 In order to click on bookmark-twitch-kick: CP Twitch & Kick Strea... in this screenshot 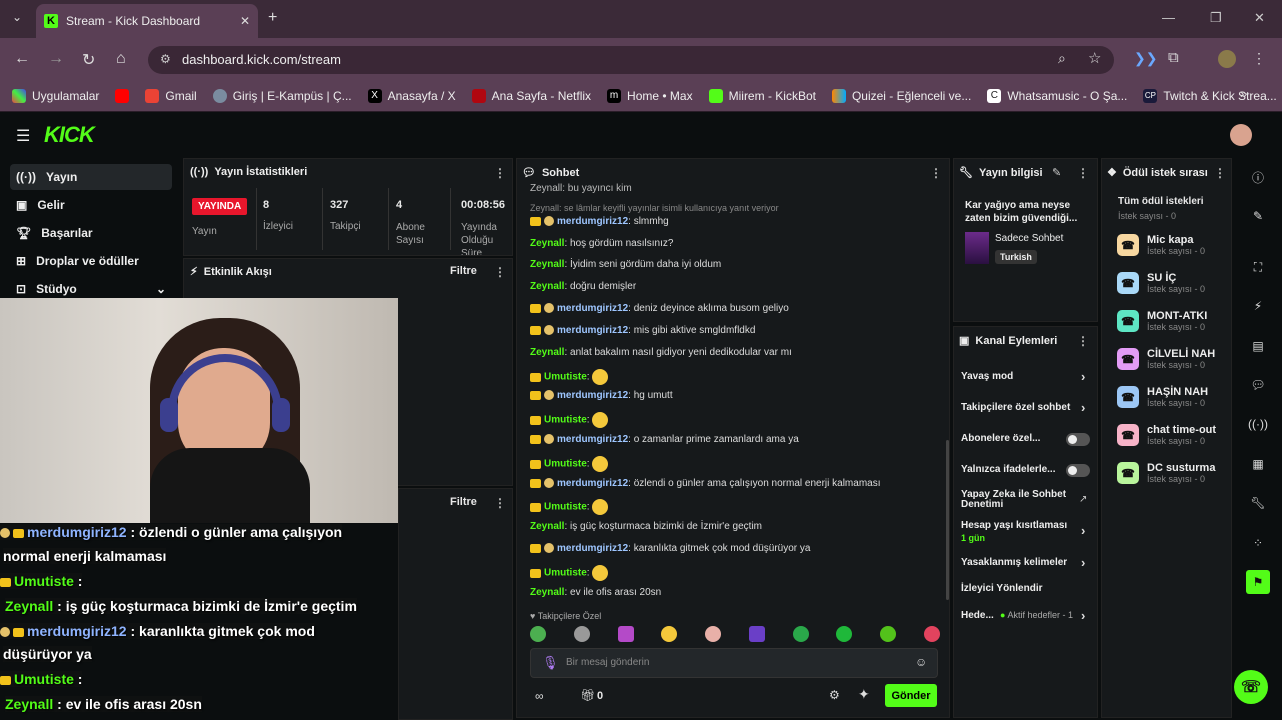, I will do `click(1210, 95)`.